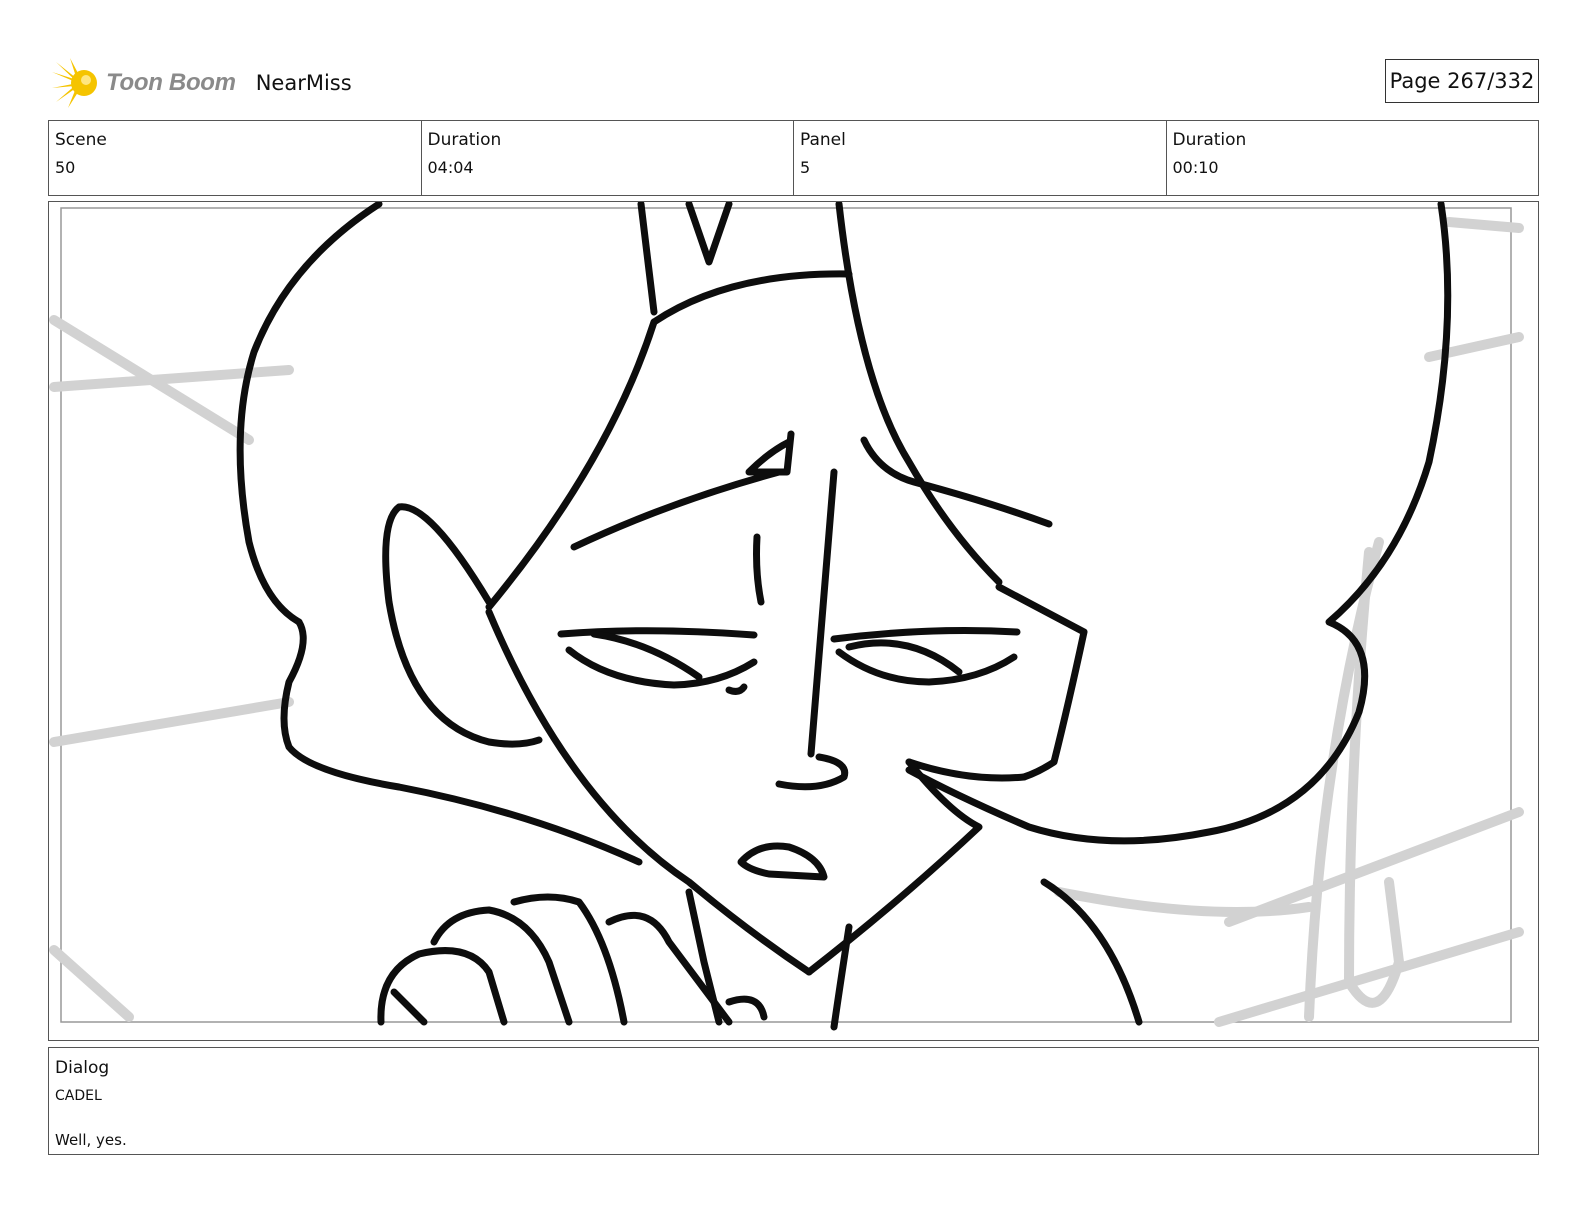  What do you see at coordinates (91, 1140) in the screenshot?
I see `dialog-line: Well, yes.` at bounding box center [91, 1140].